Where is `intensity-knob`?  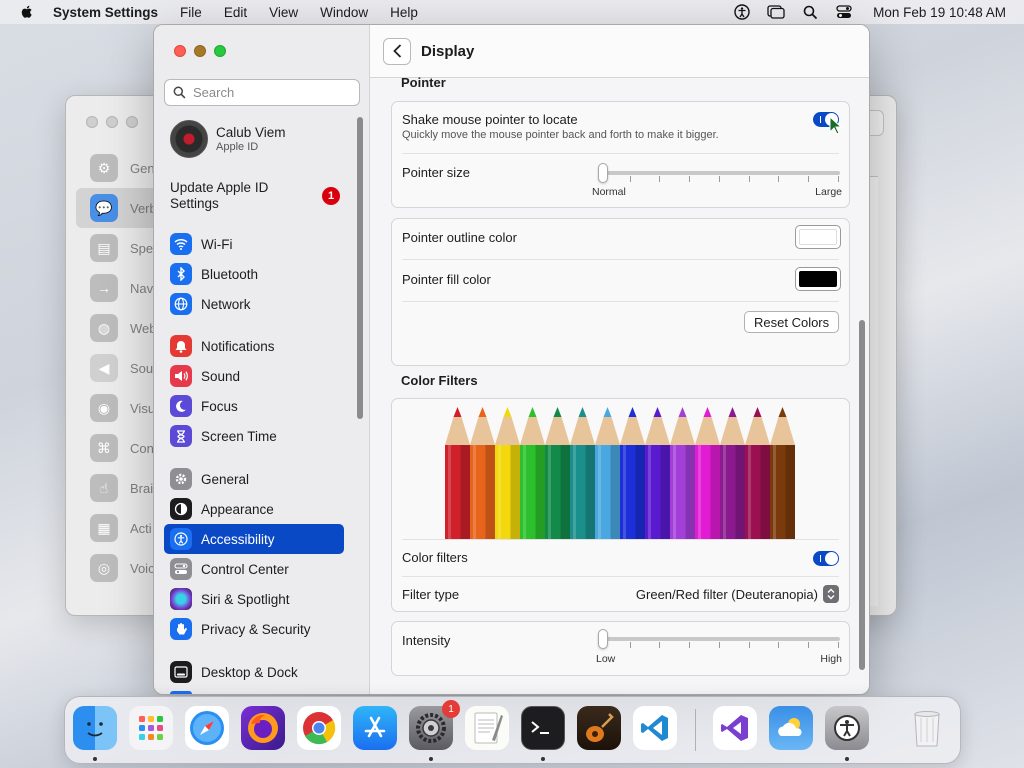 intensity-knob is located at coordinates (603, 639).